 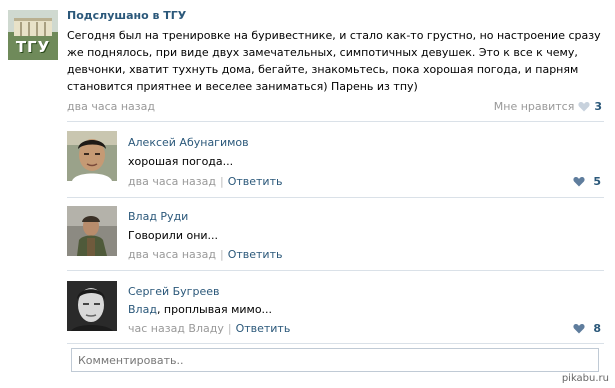 What do you see at coordinates (598, 106) in the screenshot?
I see `like-count: 3` at bounding box center [598, 106].